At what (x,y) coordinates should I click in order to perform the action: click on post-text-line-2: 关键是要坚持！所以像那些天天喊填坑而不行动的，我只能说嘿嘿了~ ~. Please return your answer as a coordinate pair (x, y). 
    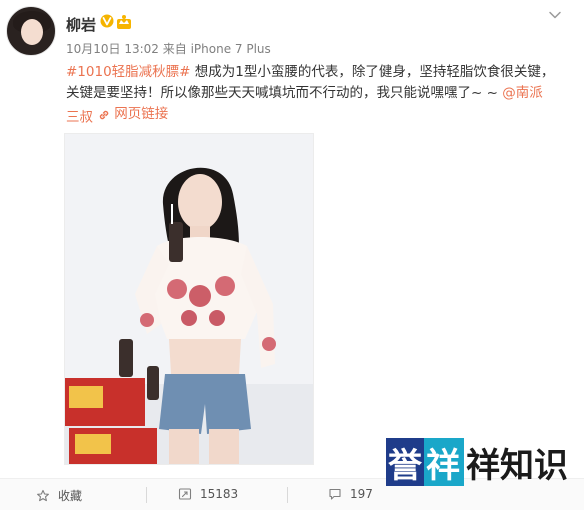
    Looking at the image, I should click on (284, 93).